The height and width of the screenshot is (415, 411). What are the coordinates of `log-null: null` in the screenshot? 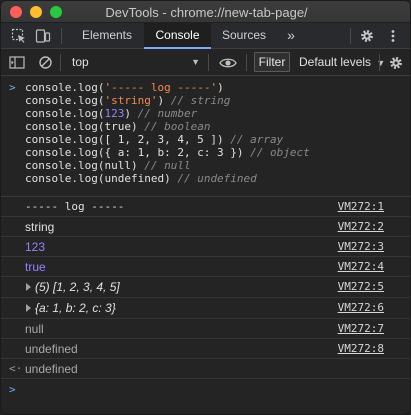 It's located at (34, 329).